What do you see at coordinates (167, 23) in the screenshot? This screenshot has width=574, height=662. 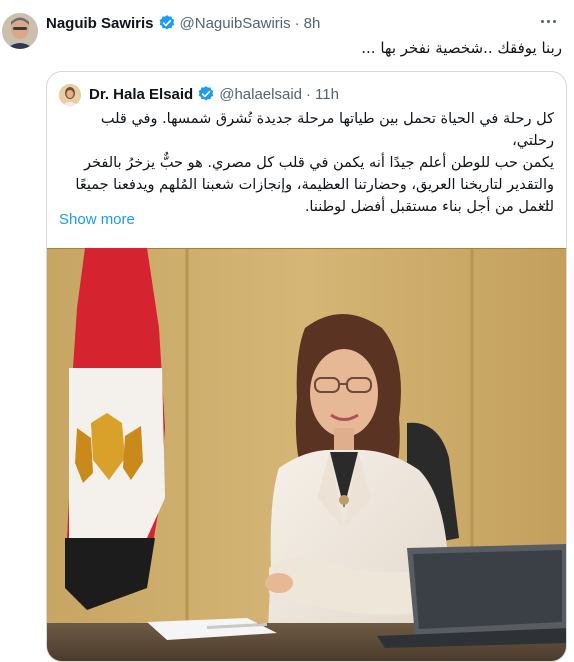 I see `verified-badge-icon` at bounding box center [167, 23].